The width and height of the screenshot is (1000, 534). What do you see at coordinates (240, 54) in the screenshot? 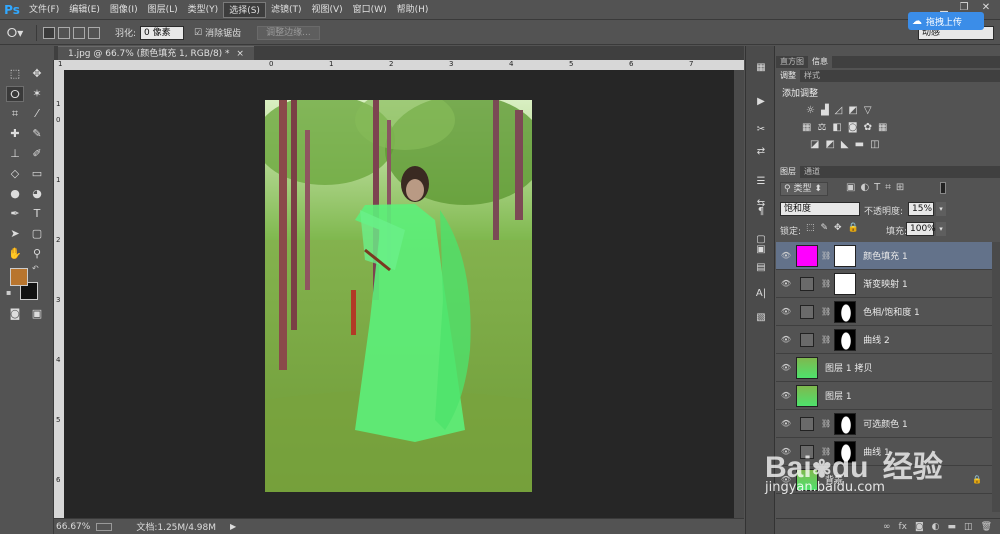
I see `tab-close-icon: ×` at bounding box center [240, 54].